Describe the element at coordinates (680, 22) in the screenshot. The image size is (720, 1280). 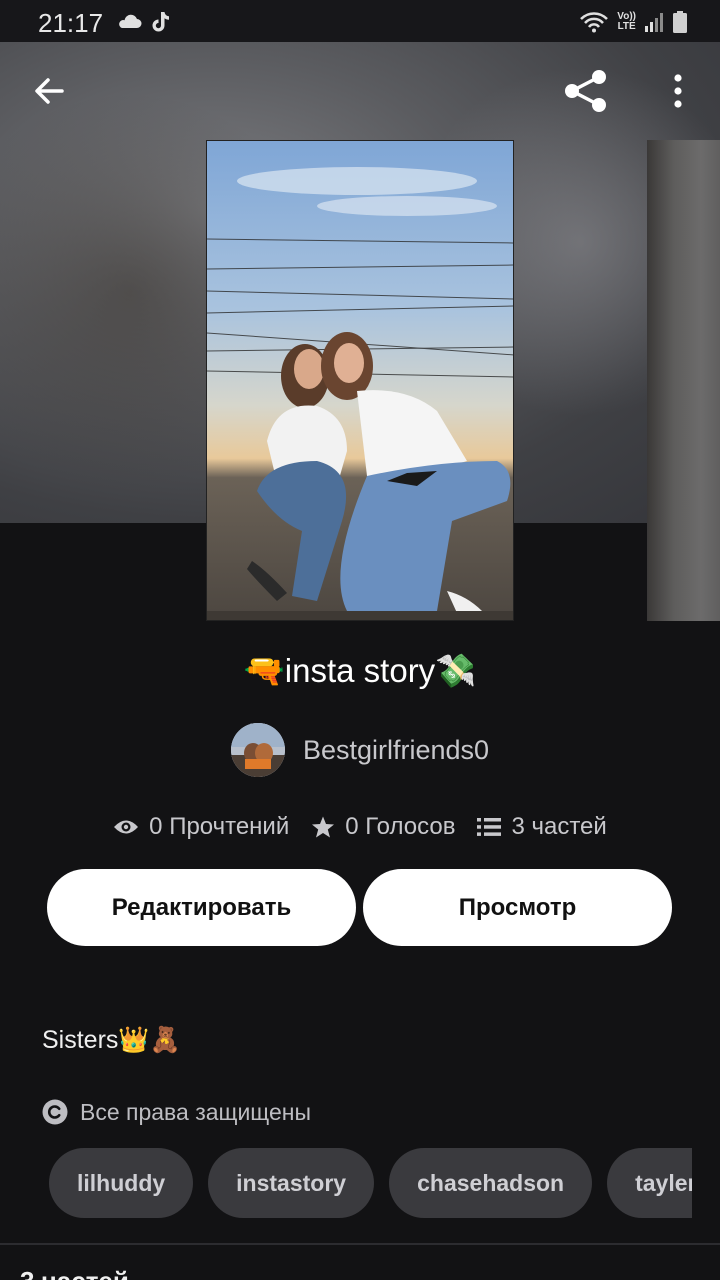
I see `battery-icon` at that location.